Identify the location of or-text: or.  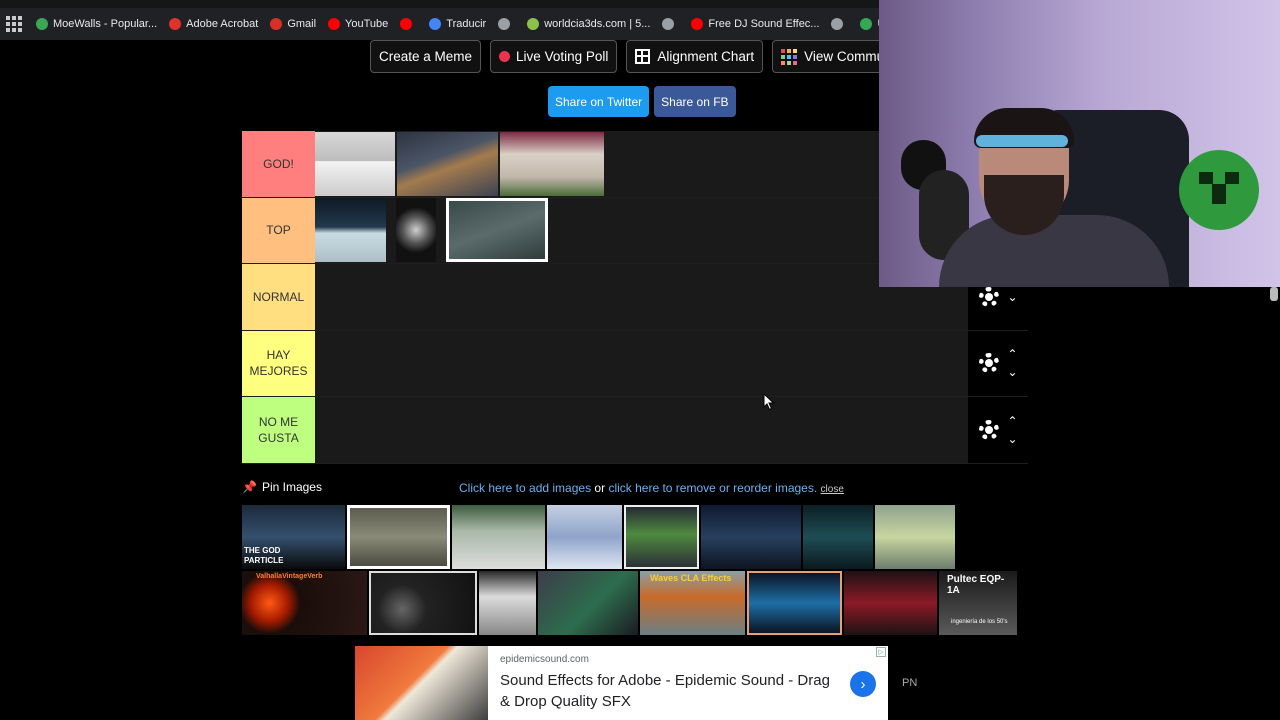
(600, 488).